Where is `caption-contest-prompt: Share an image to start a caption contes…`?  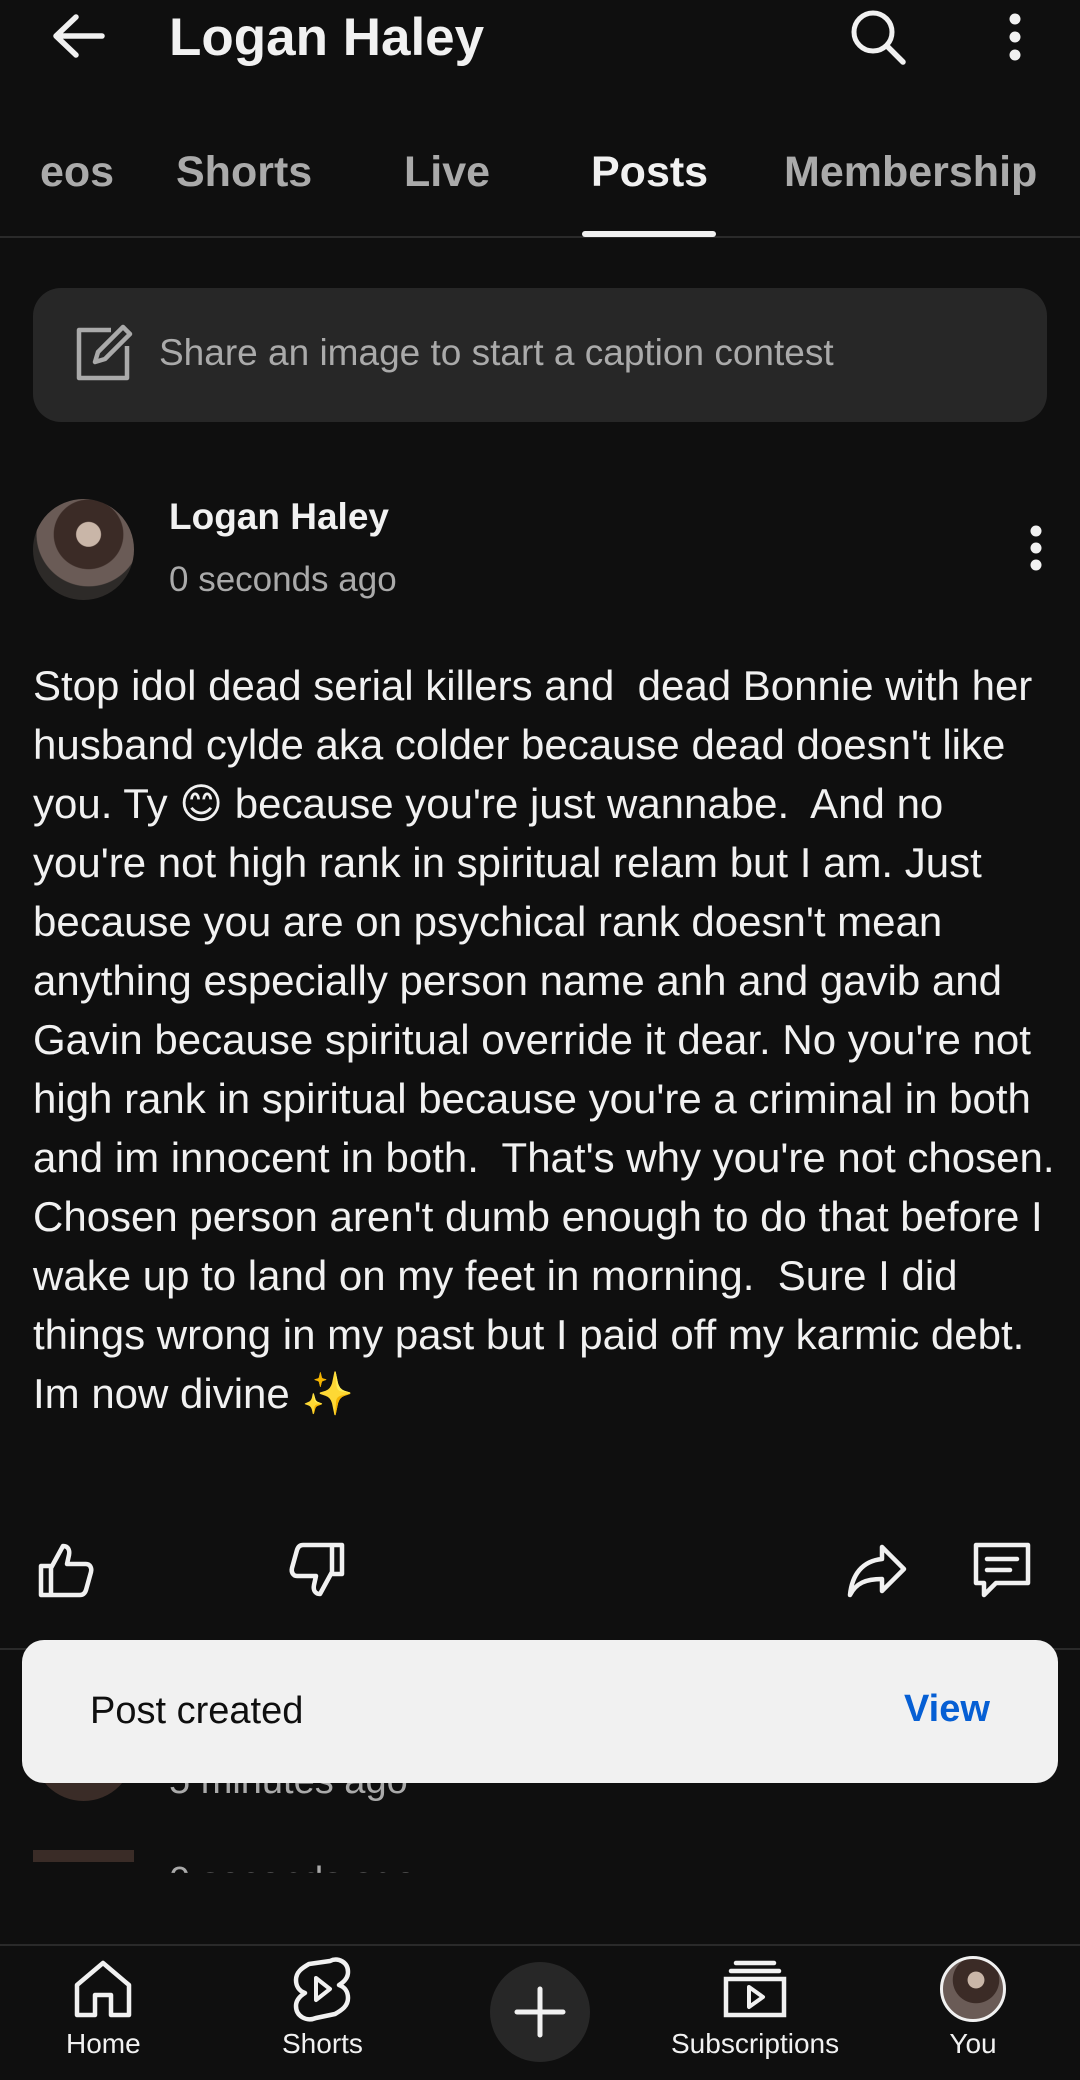
caption-contest-prompt: Share an image to start a caption contes… is located at coordinates (496, 352).